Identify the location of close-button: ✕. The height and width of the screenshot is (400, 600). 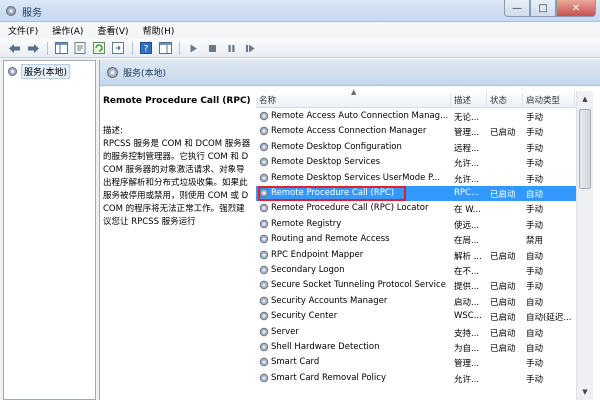
(576, 8).